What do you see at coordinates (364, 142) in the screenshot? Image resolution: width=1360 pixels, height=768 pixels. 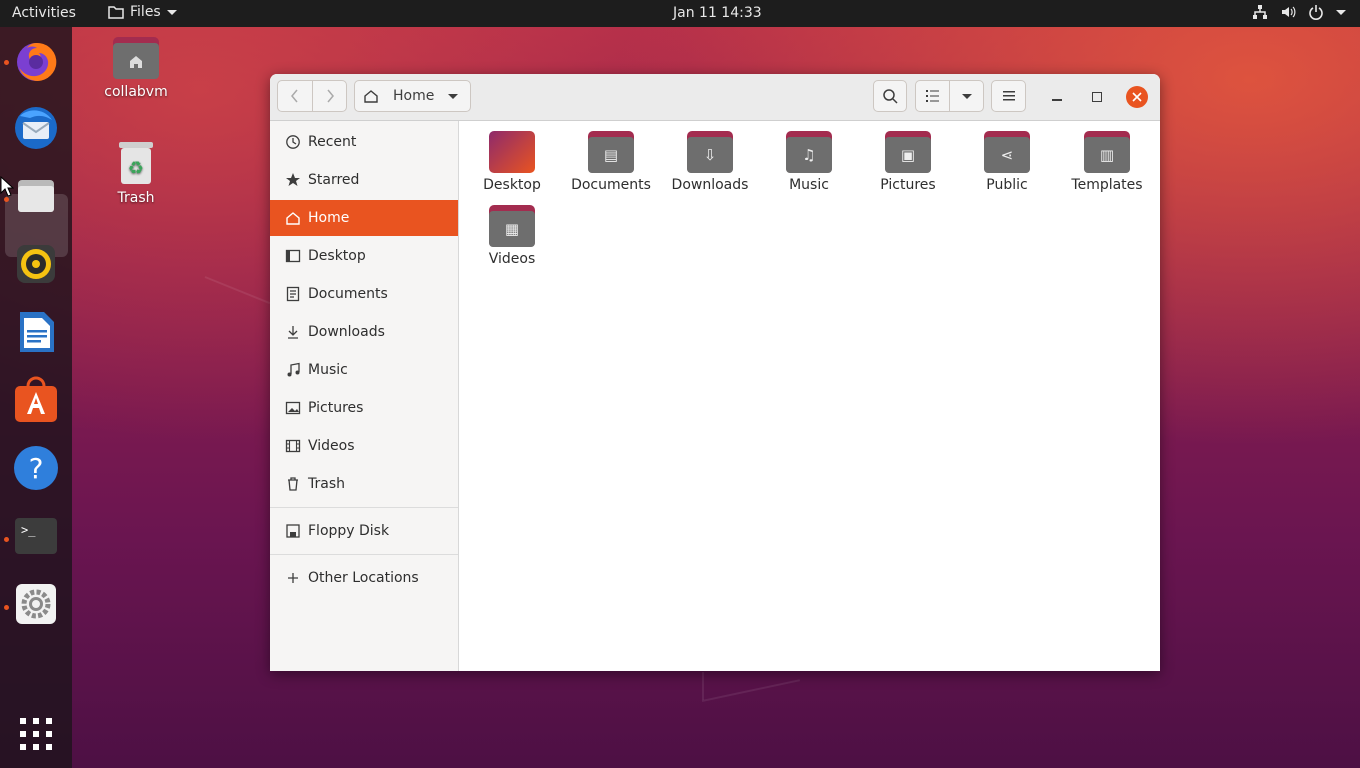 I see `sidebar-item-recent: Recent` at bounding box center [364, 142].